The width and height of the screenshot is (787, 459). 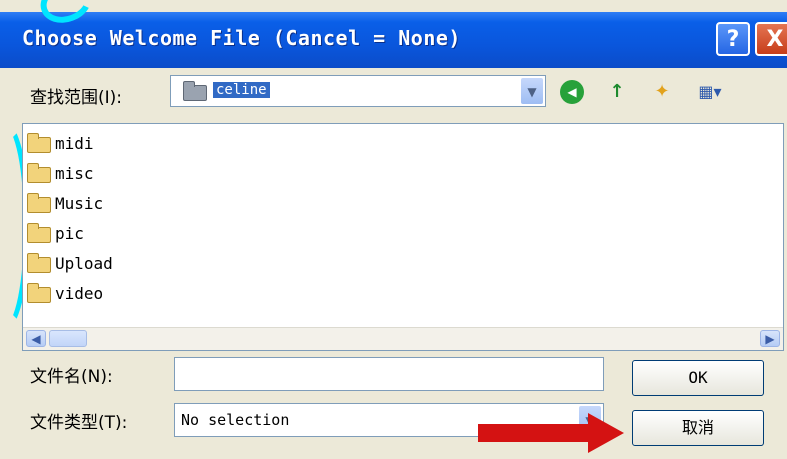 I want to click on horizontal-scrollbar: ◀ ▶, so click(x=403, y=338).